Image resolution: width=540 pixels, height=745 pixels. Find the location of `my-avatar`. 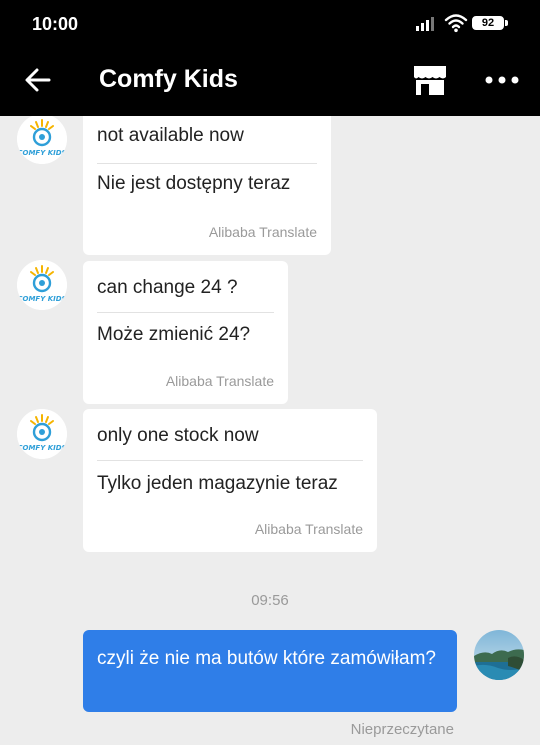

my-avatar is located at coordinates (499, 655).